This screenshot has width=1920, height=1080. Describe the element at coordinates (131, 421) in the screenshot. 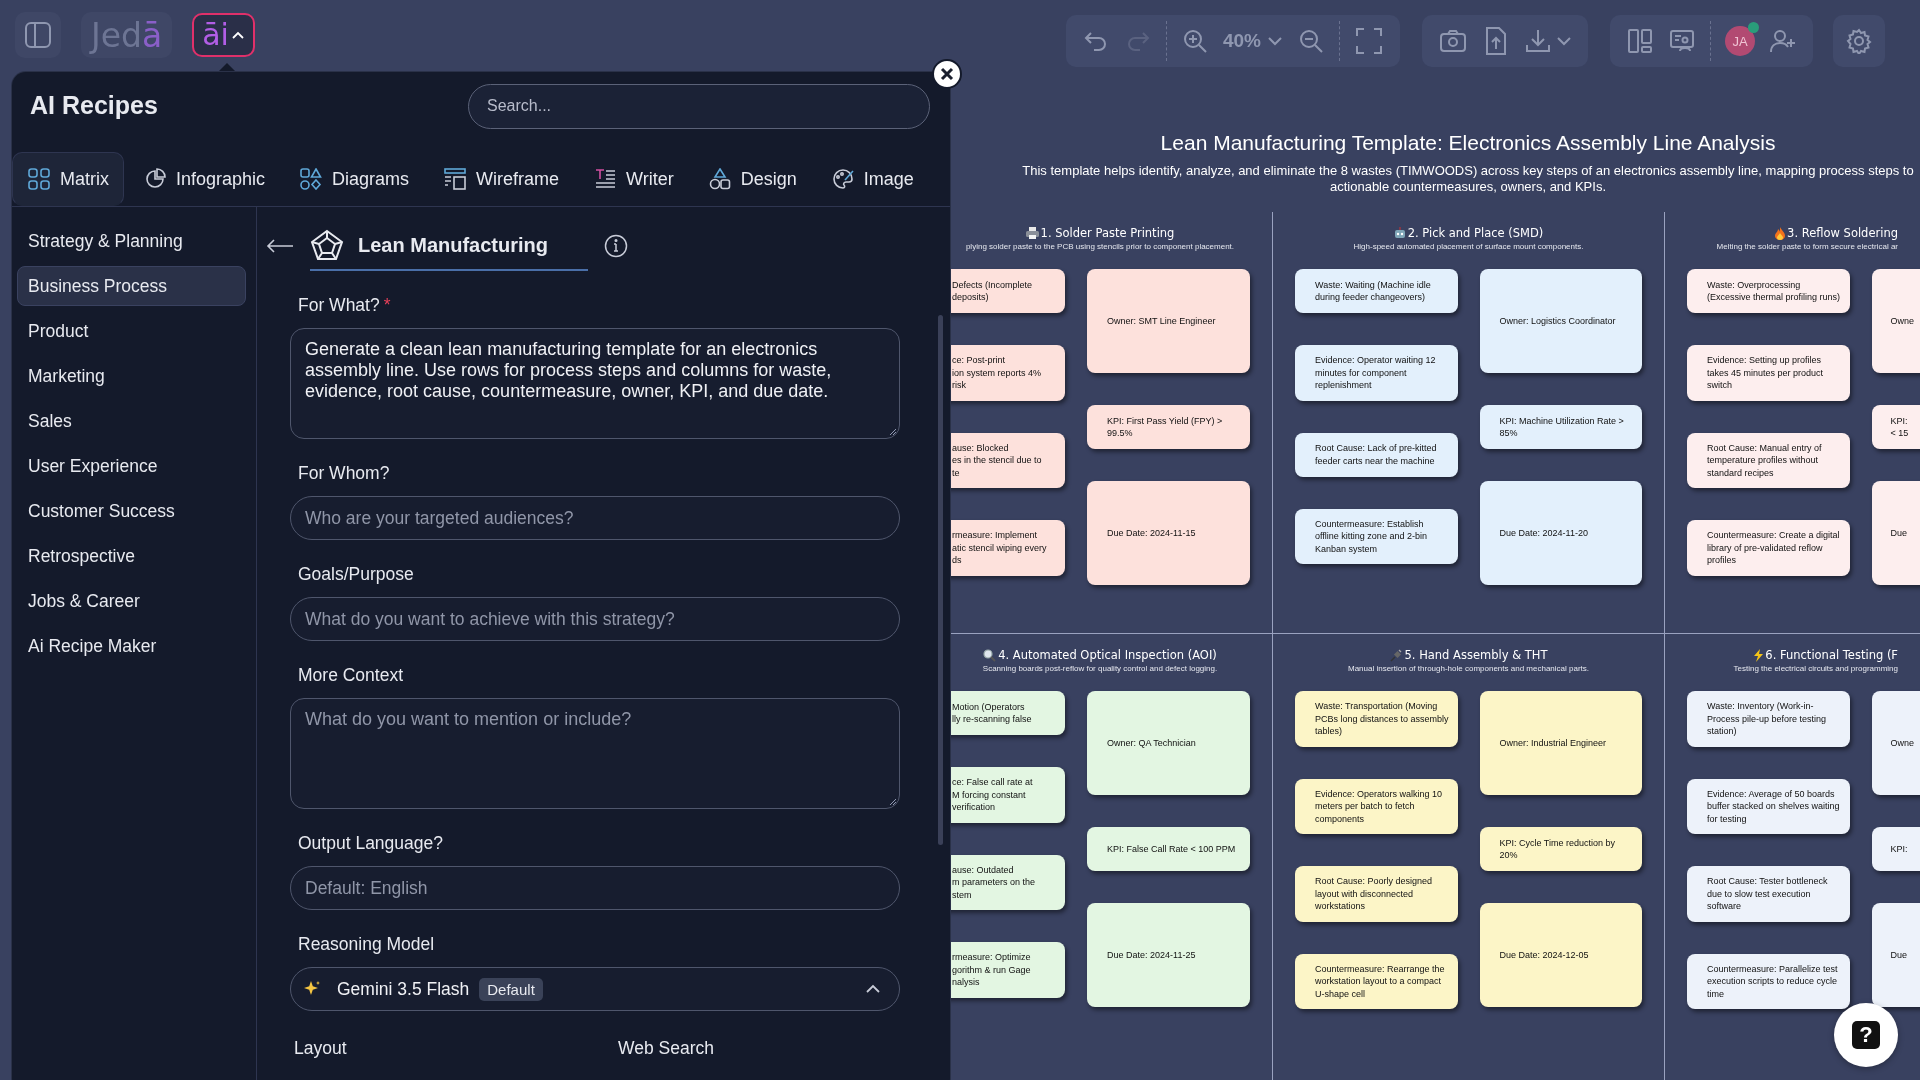

I see `category-item: Sales` at that location.